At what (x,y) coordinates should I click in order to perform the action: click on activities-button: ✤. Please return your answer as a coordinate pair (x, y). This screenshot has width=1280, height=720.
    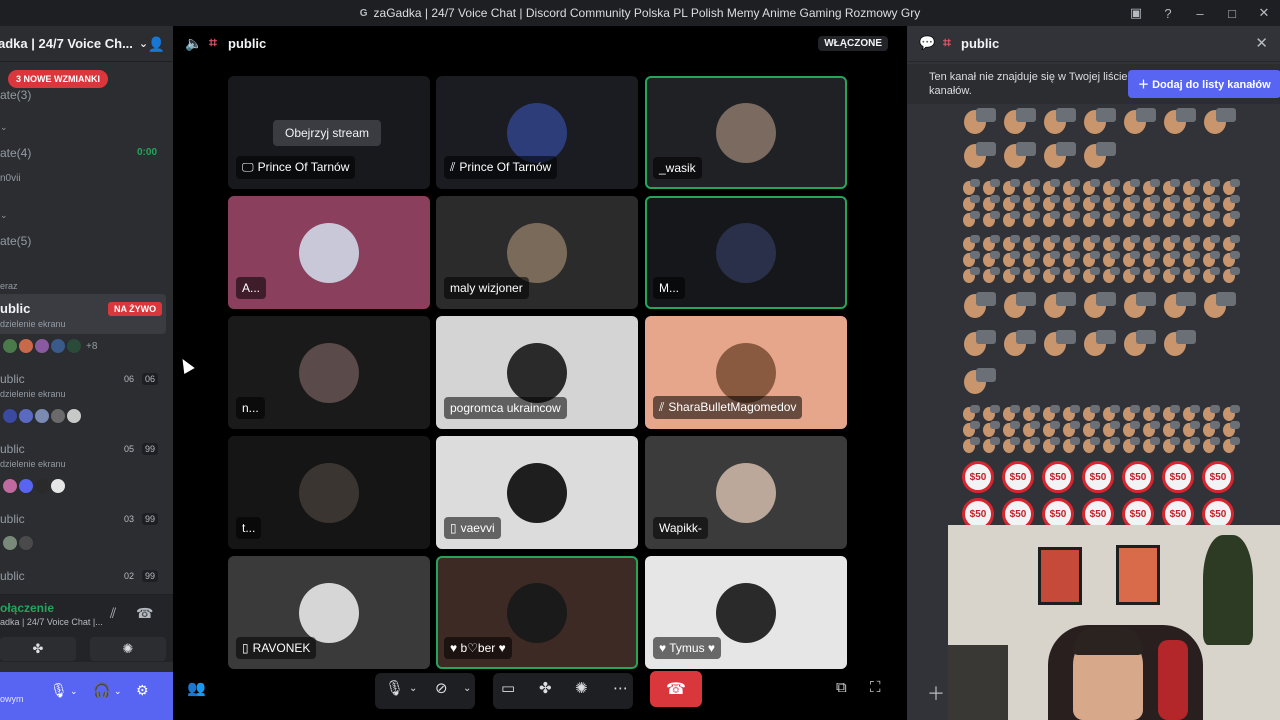
    Looking at the image, I should click on (38, 649).